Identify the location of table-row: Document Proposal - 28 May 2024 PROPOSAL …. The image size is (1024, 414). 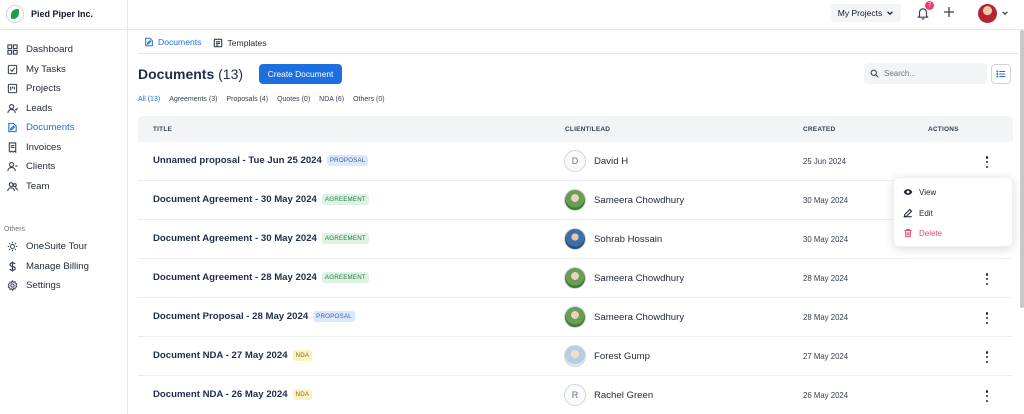
(575, 317).